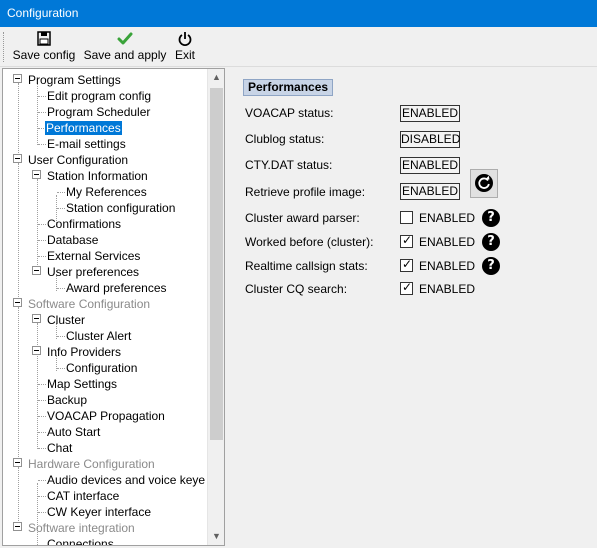 The width and height of the screenshot is (597, 548). I want to click on tree-item-cw-keyer-interface: CW Keyer interface, so click(99, 512).